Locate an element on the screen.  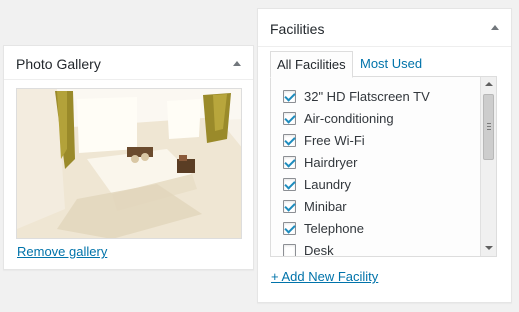
list-item: Telephone is located at coordinates (323, 228).